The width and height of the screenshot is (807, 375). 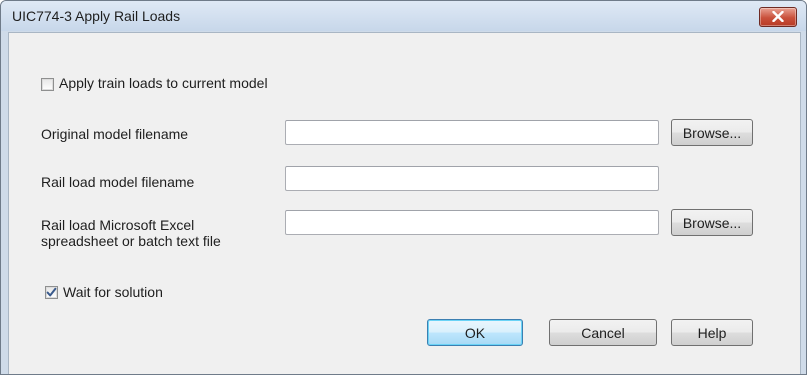 I want to click on close-x-icon, so click(x=778, y=16).